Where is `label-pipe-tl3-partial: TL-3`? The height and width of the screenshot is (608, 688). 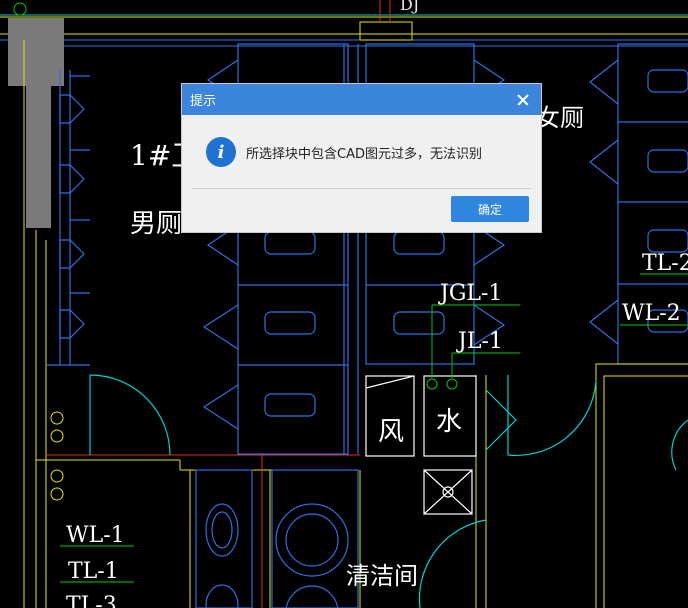 label-pipe-tl3-partial: TL-3 is located at coordinates (91, 600).